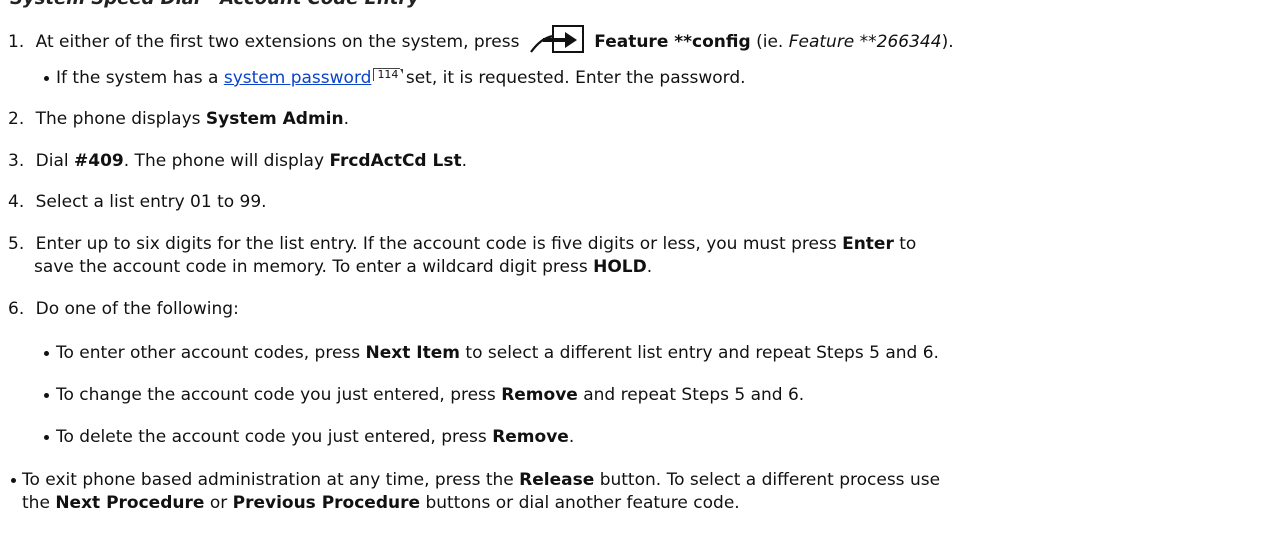 This screenshot has height=538, width=1286. Describe the element at coordinates (137, 309) in the screenshot. I see `step-text: Do one of the following:` at that location.